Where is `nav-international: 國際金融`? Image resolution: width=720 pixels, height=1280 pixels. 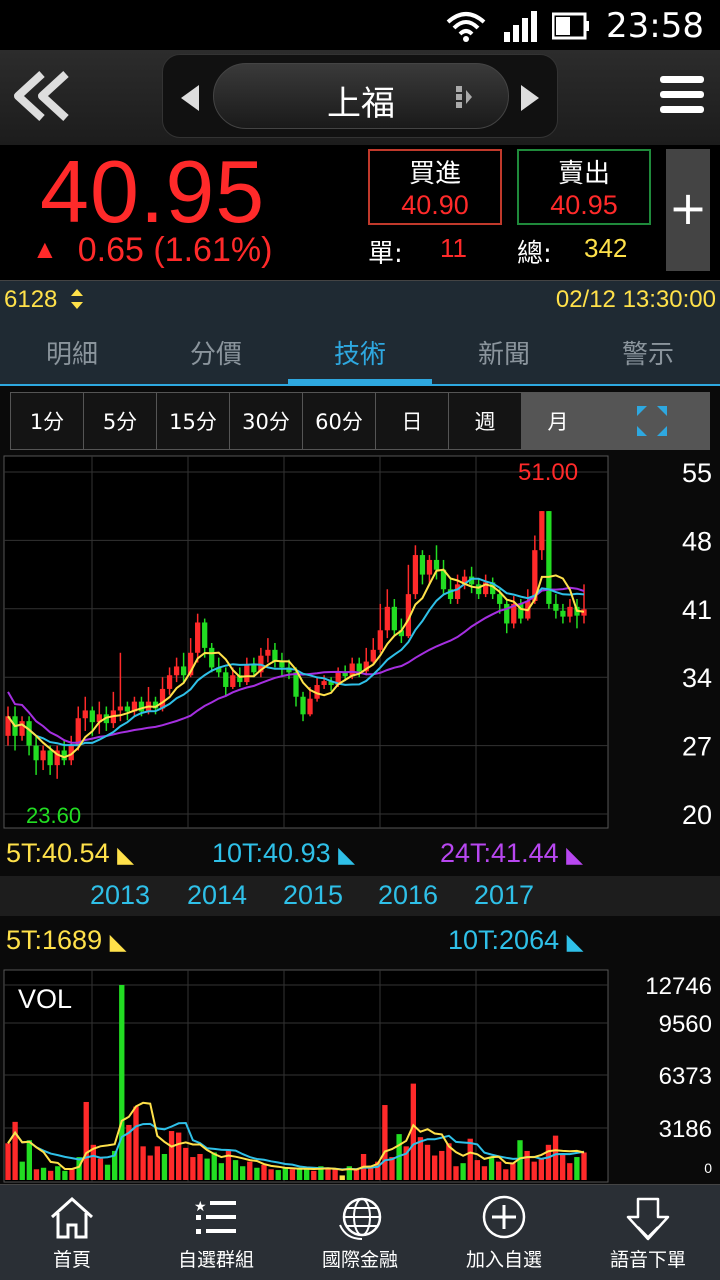
nav-international: 國際金融 is located at coordinates (360, 1232).